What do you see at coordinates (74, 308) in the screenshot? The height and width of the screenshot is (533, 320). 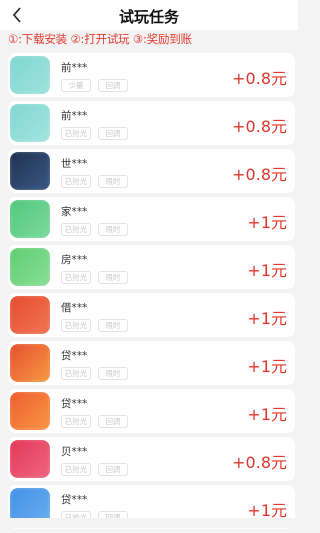 I see `task-name: 借***` at bounding box center [74, 308].